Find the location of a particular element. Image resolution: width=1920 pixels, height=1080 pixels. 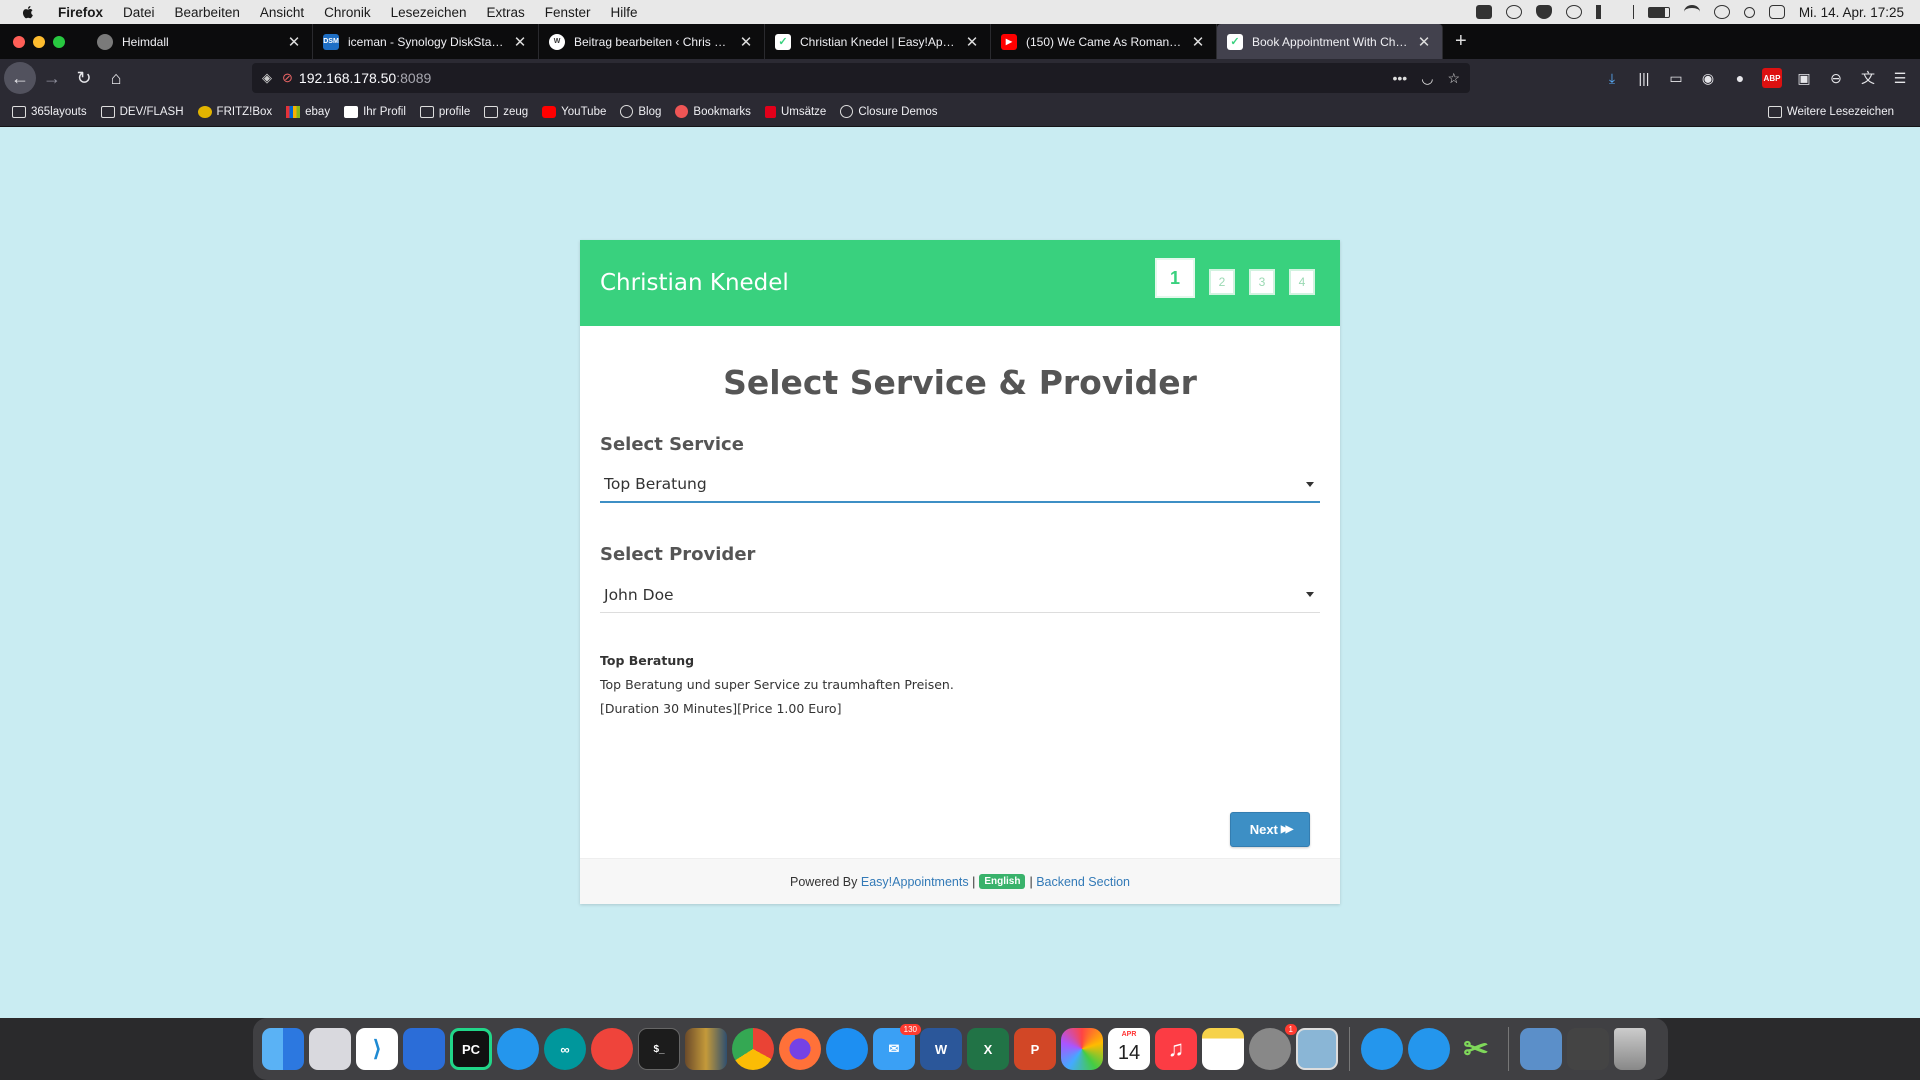

docker-desktop-icon is located at coordinates (1382, 1049).